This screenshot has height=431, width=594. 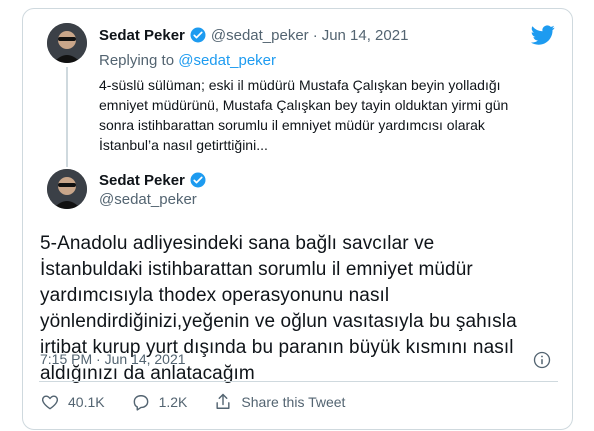 I want to click on share-button: Share this Tweet, so click(x=279, y=402).